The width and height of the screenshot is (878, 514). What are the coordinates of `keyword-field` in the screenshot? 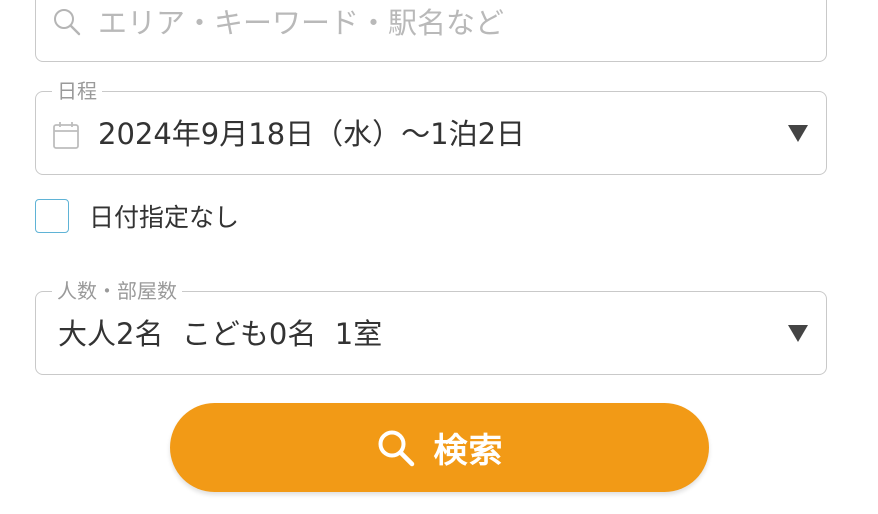 It's located at (431, 31).